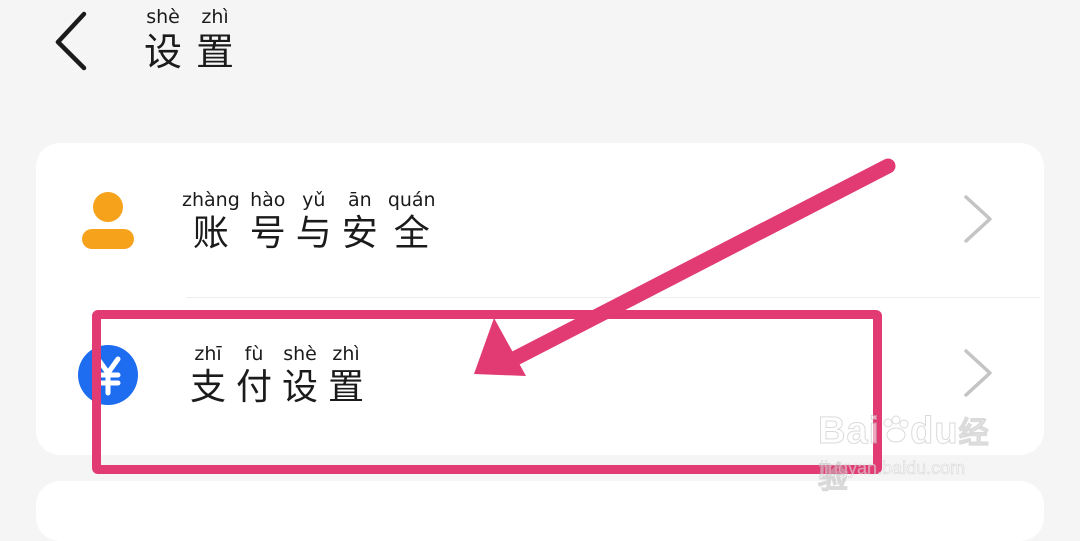 The width and height of the screenshot is (1080, 541). I want to click on label-hanzi: 全, so click(411, 233).